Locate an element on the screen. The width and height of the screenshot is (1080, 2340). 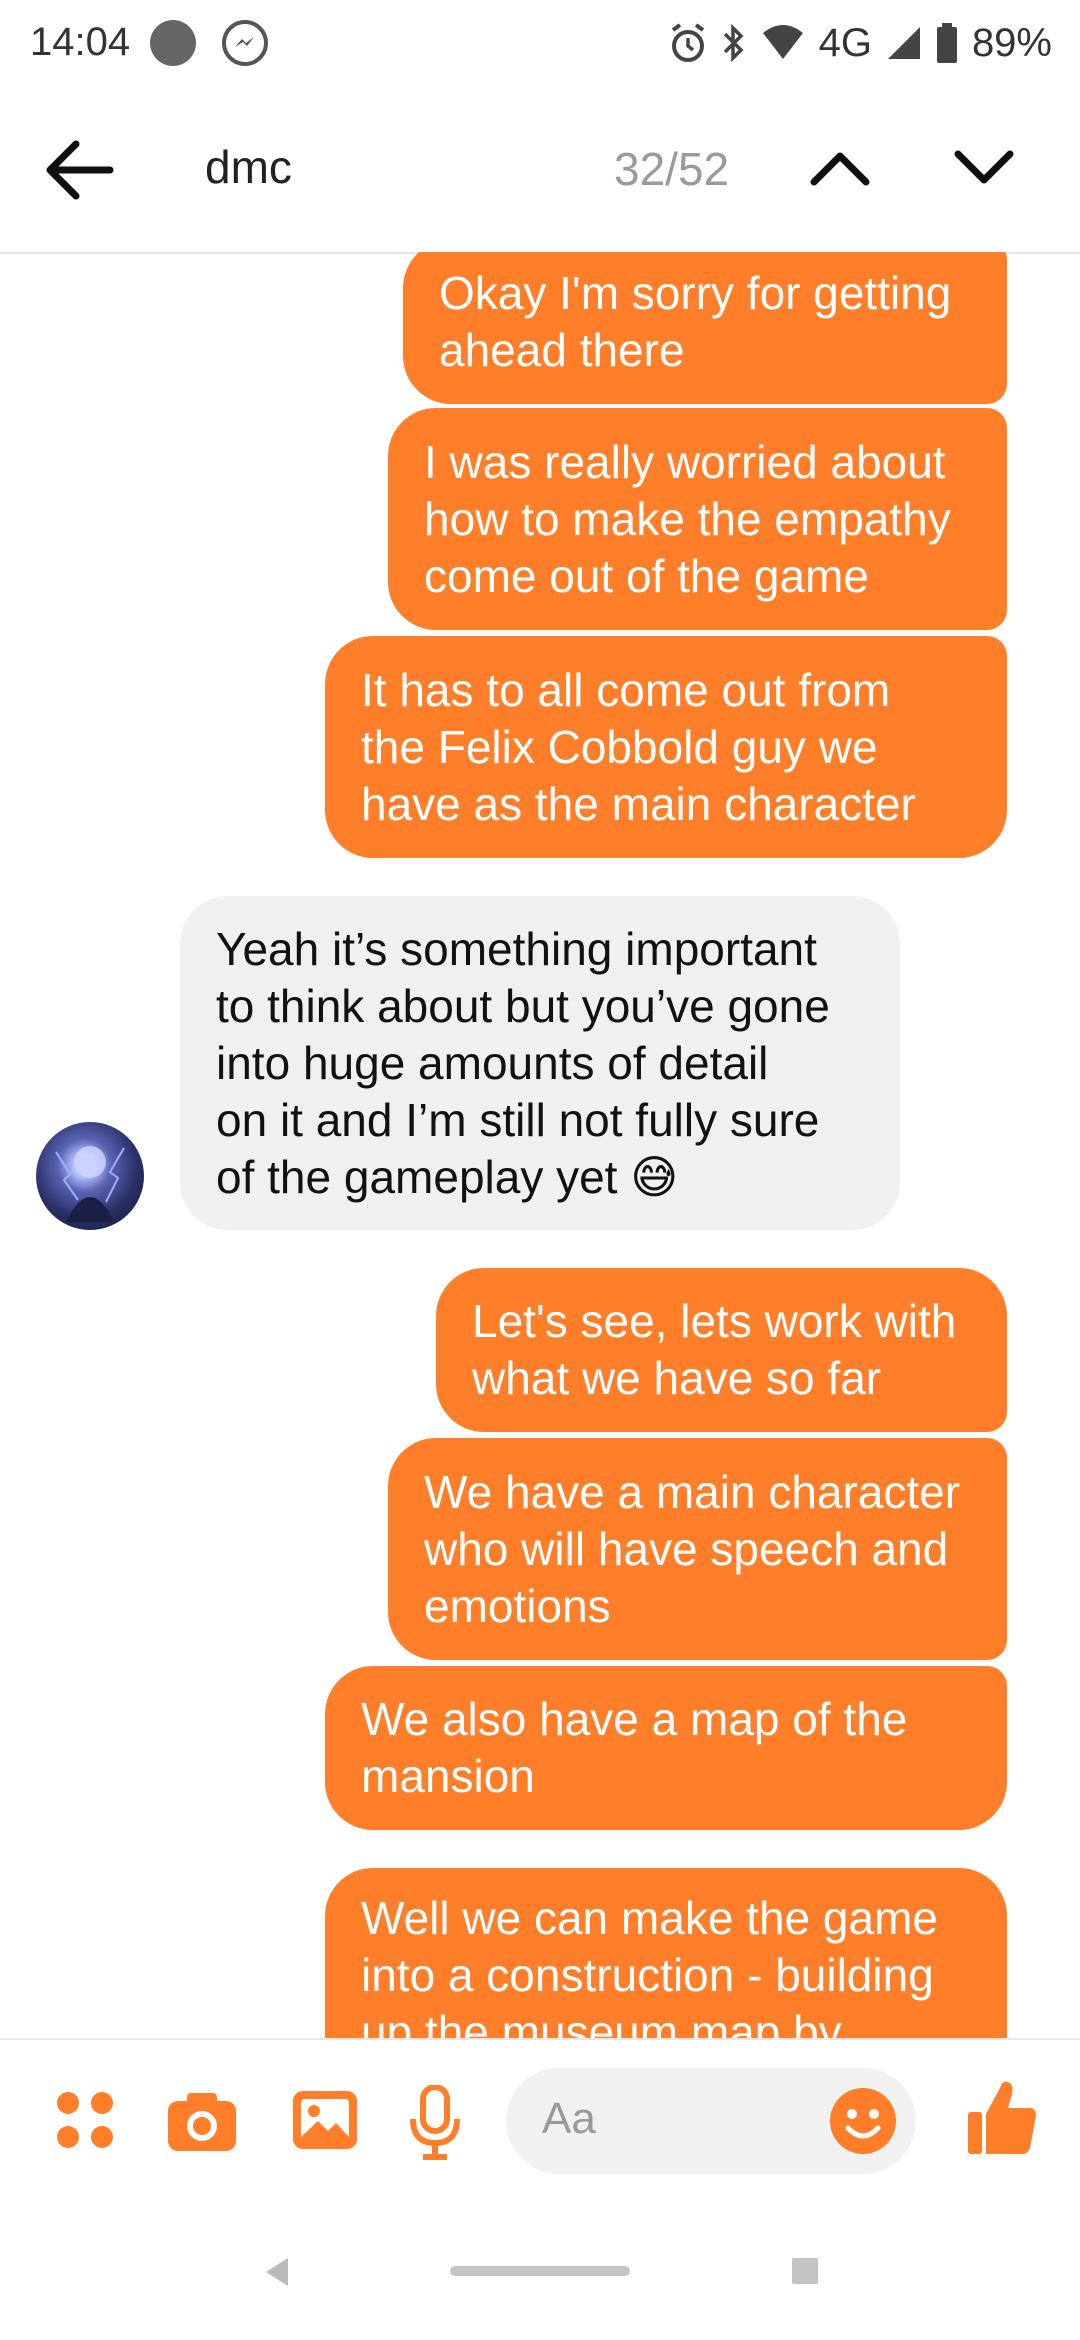
status-icons: 4G 89% is located at coordinates (860, 43).